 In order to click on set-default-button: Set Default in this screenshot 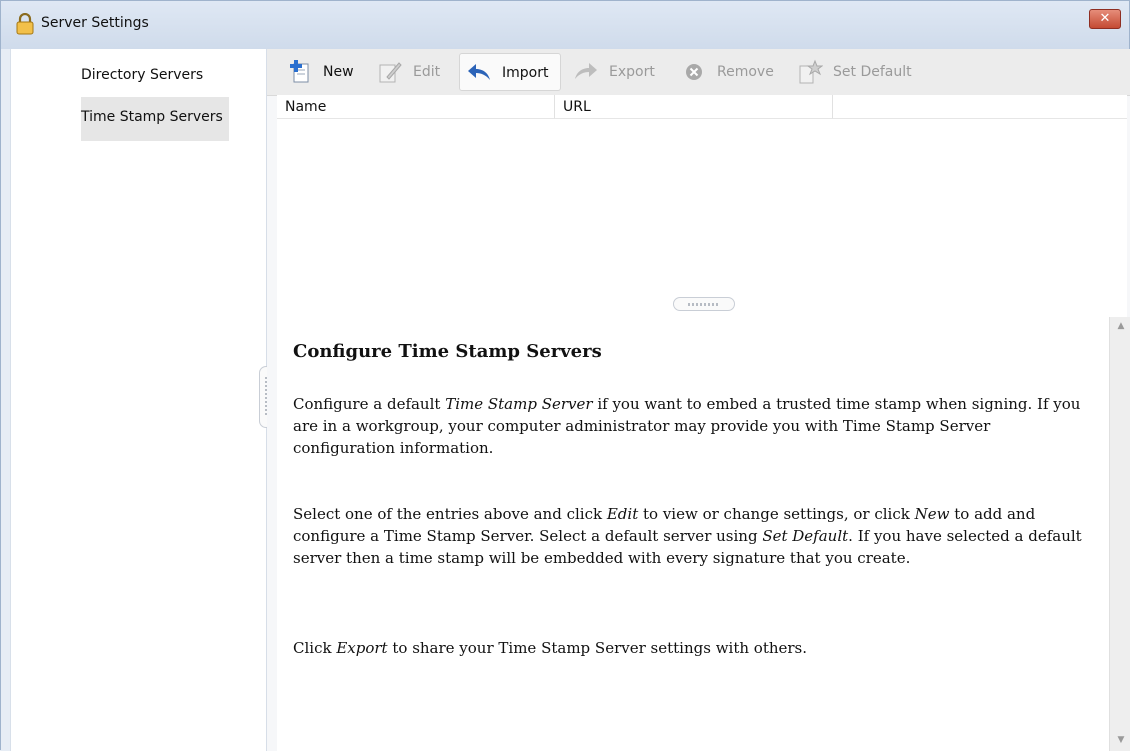, I will do `click(855, 72)`.